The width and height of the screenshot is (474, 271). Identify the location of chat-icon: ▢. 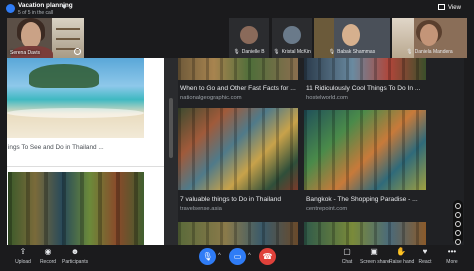
(347, 251).